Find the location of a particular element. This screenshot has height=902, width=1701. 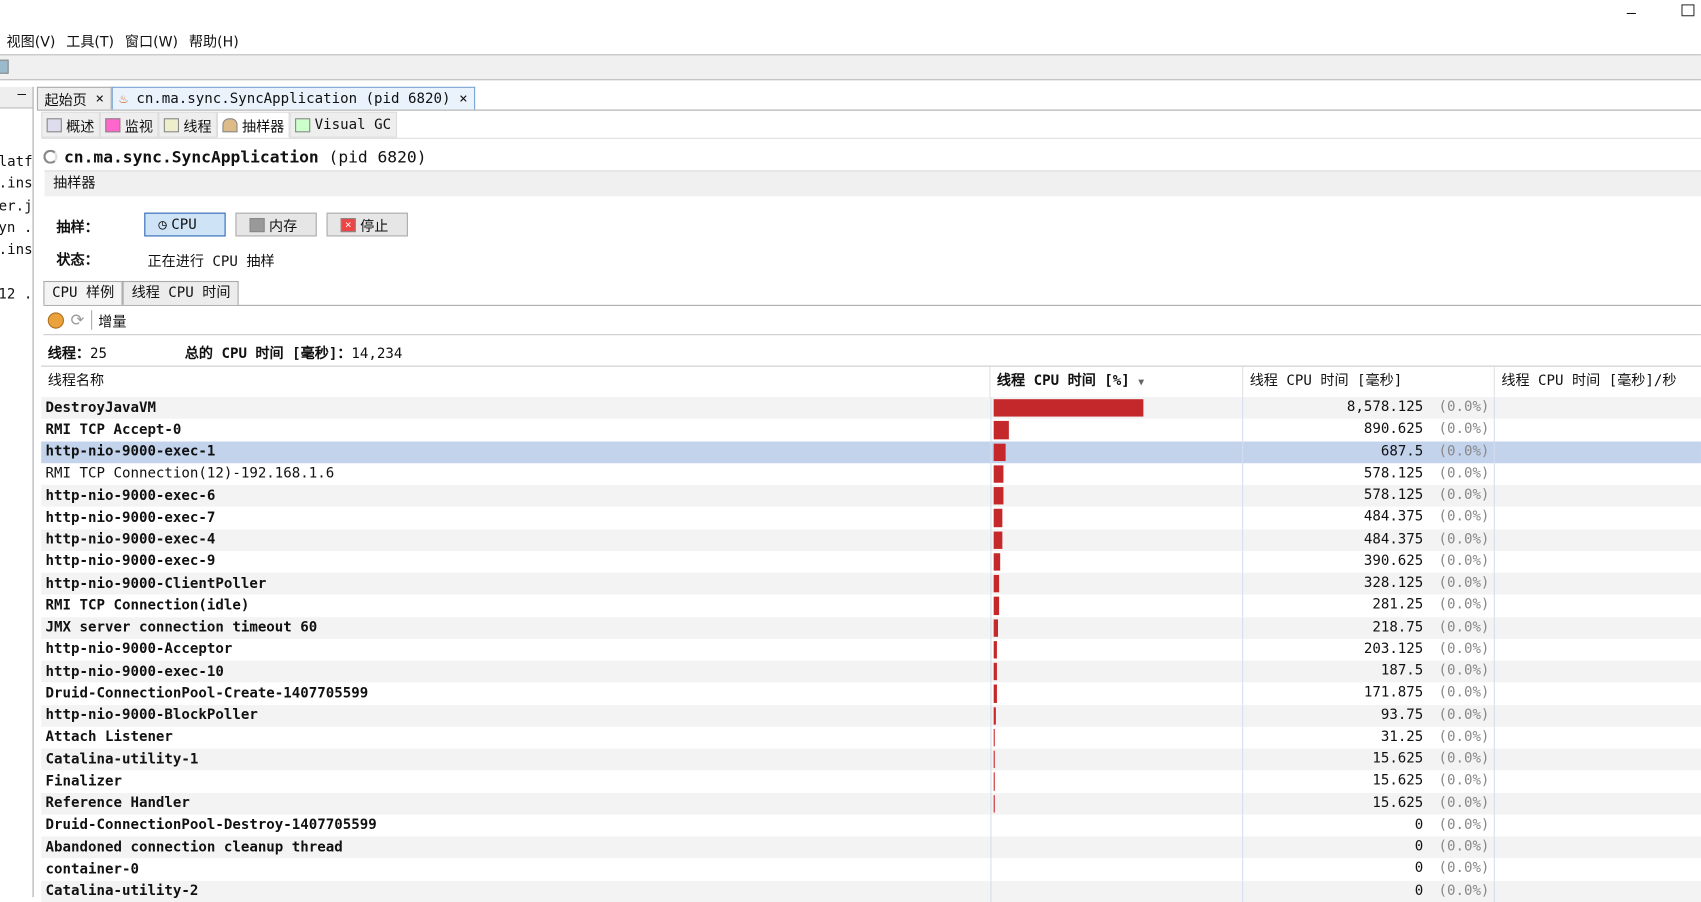

page-title: cn.ma.sync.SyncApplication (pid 6820) is located at coordinates (234, 158).